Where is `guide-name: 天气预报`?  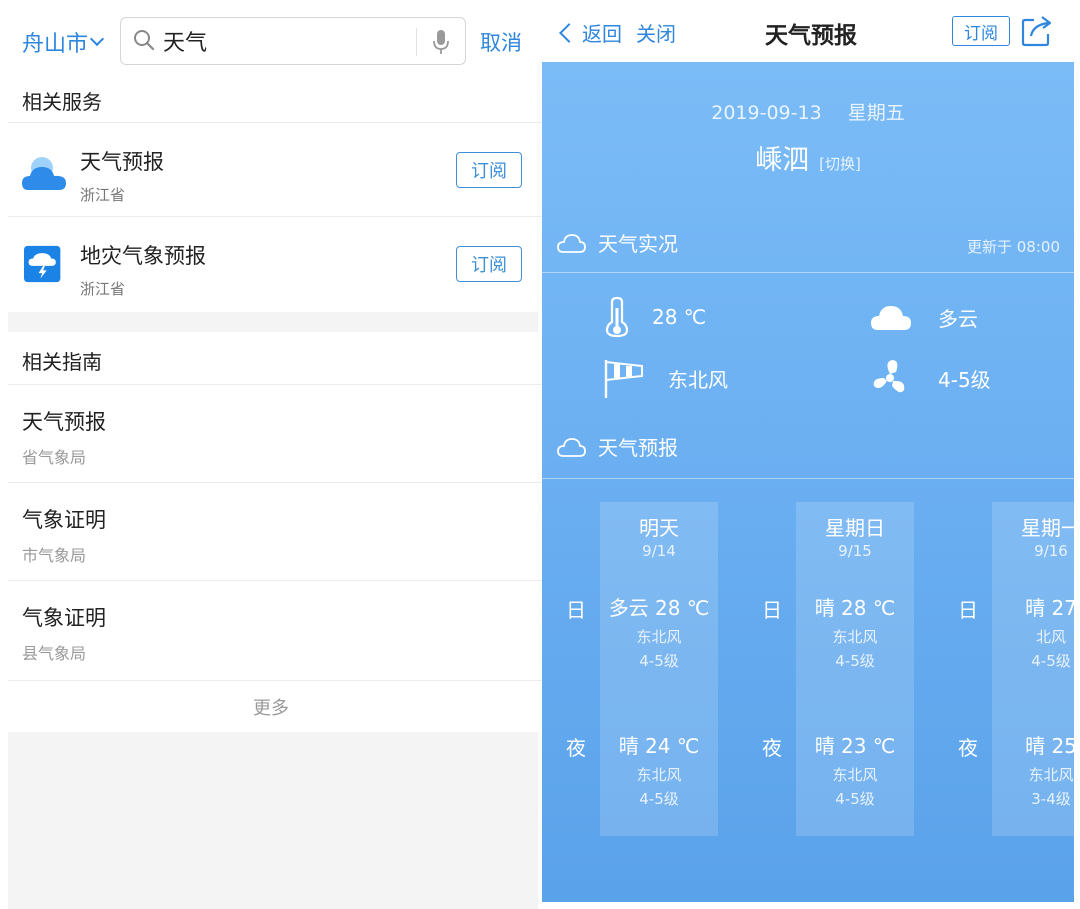
guide-name: 天气预报 is located at coordinates (64, 422).